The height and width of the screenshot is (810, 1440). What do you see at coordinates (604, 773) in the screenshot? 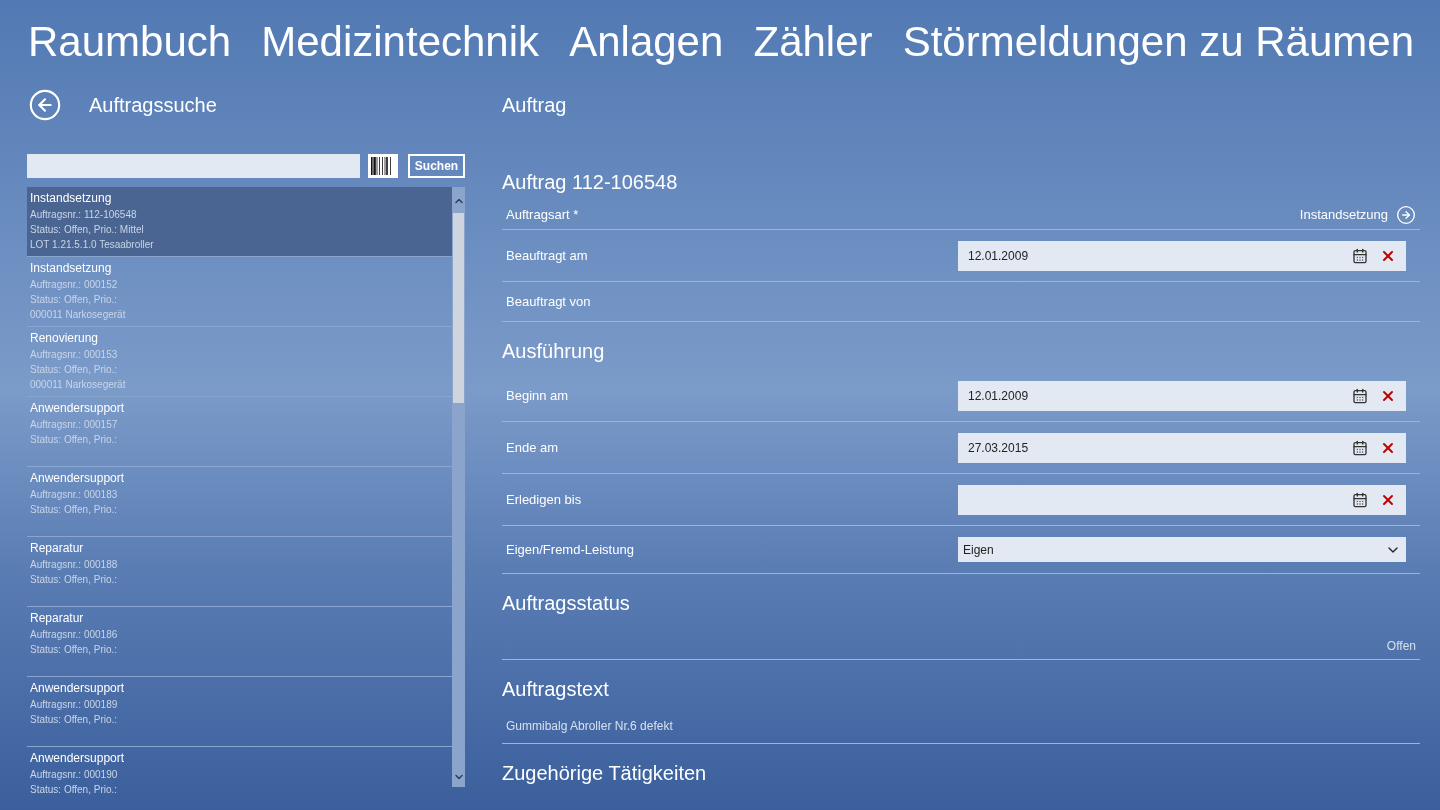
I see `section-heading: Zugehörige Tätigkeiten` at bounding box center [604, 773].